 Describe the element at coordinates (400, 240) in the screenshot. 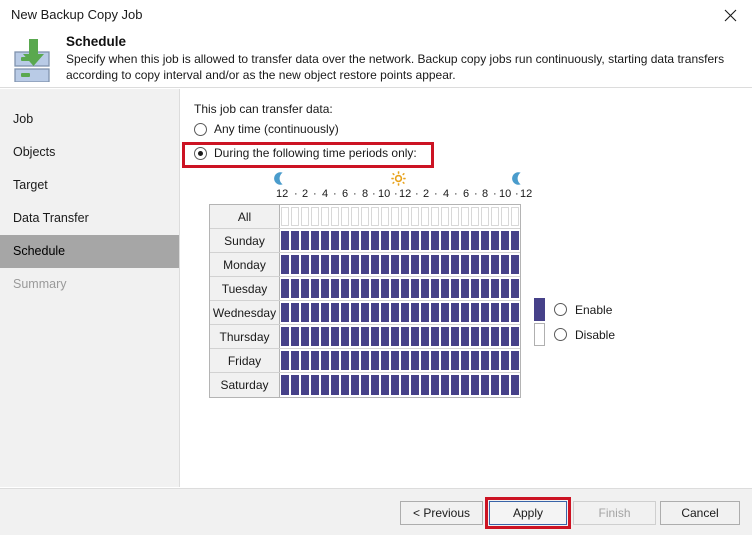

I see `schedule-cells-sunday` at that location.